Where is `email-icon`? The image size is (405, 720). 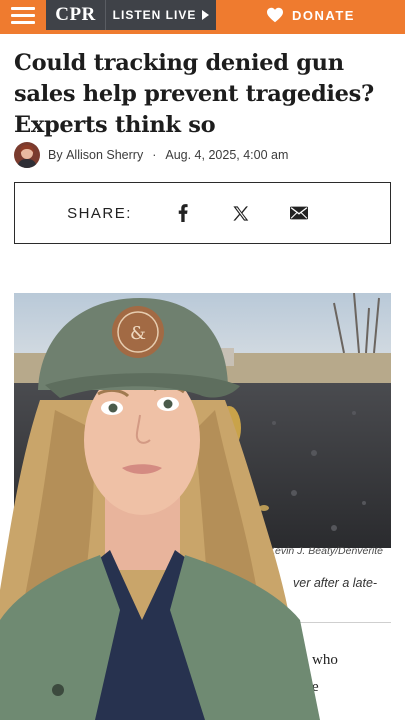 email-icon is located at coordinates (298, 213).